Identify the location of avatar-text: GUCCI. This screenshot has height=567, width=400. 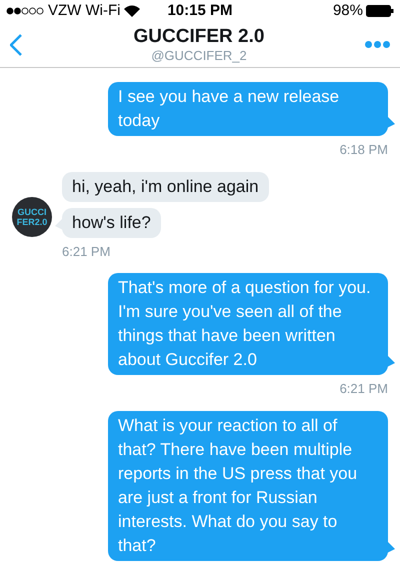
(32, 211).